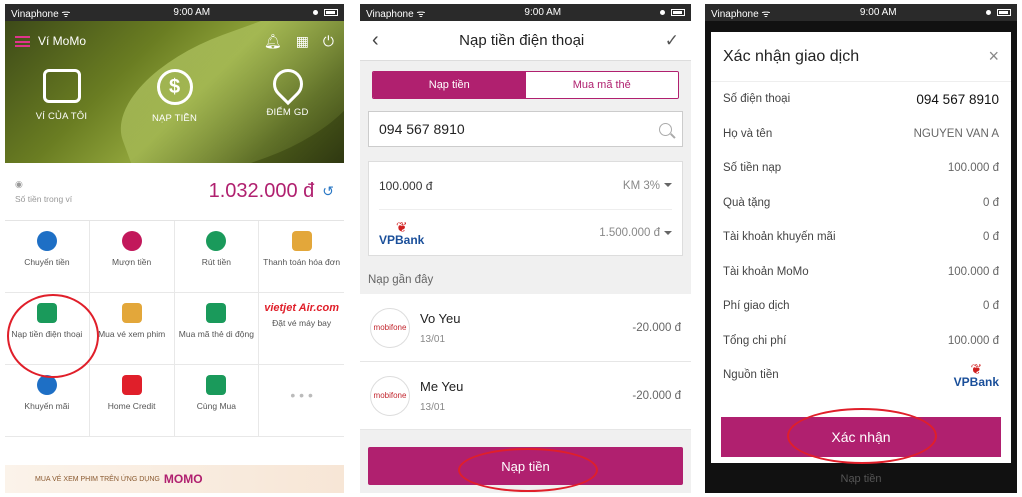  What do you see at coordinates (755, 340) in the screenshot?
I see `row-label: Tổng chi phí` at bounding box center [755, 340].